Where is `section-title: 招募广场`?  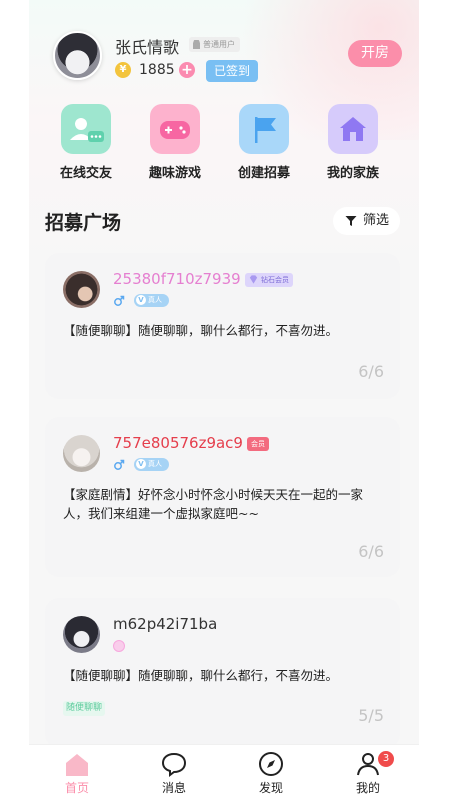 section-title: 招募广场 is located at coordinates (83, 223).